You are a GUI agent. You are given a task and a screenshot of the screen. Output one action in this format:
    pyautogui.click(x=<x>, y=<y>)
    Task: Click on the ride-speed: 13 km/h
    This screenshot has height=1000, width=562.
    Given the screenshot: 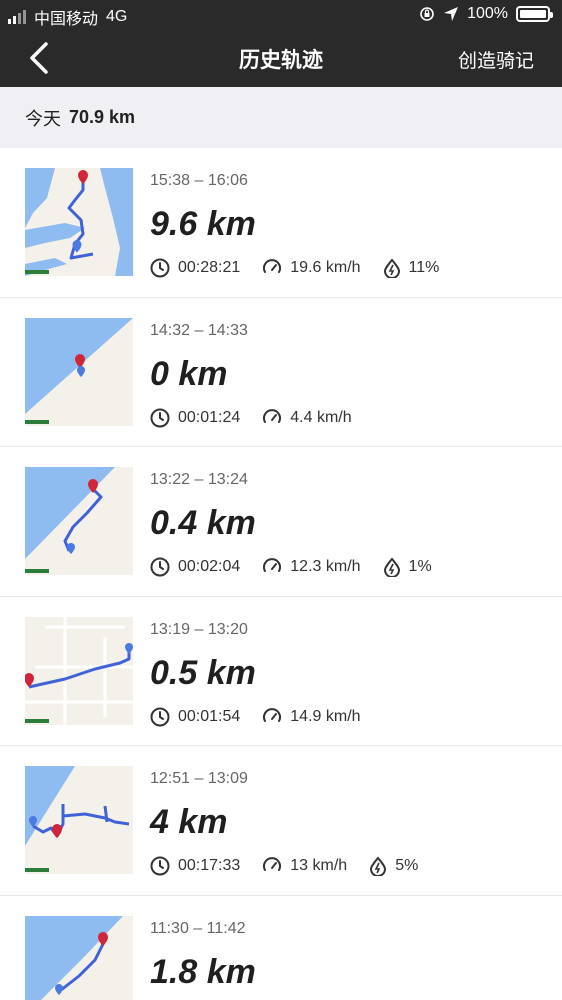 What is the action you would take?
    pyautogui.click(x=319, y=865)
    